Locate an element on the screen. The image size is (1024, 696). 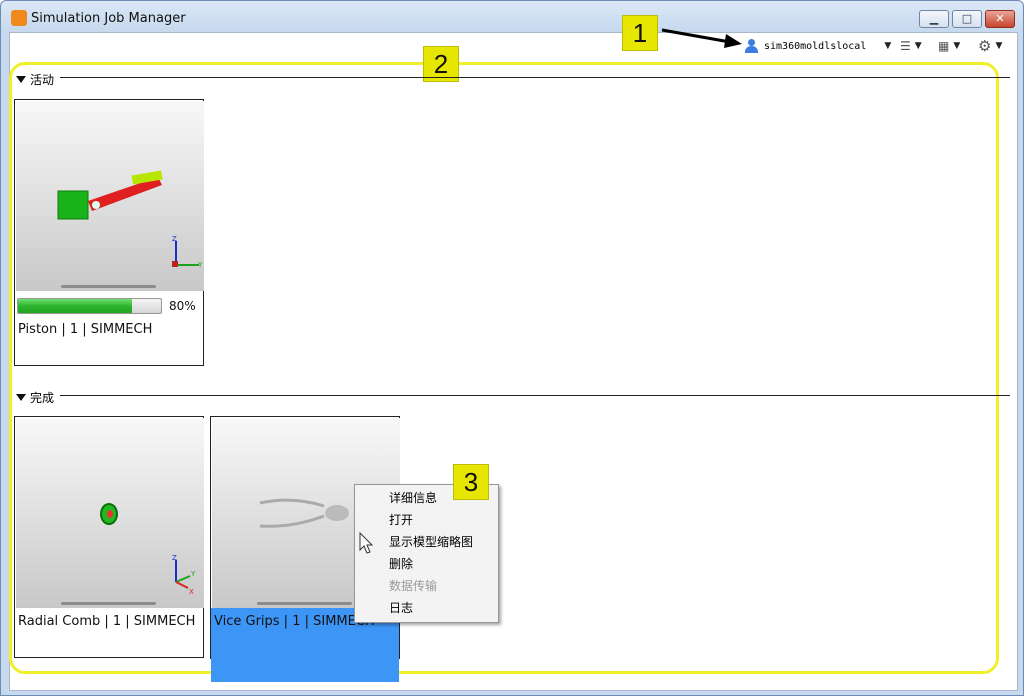
callout-1: 1 is located at coordinates (640, 33).